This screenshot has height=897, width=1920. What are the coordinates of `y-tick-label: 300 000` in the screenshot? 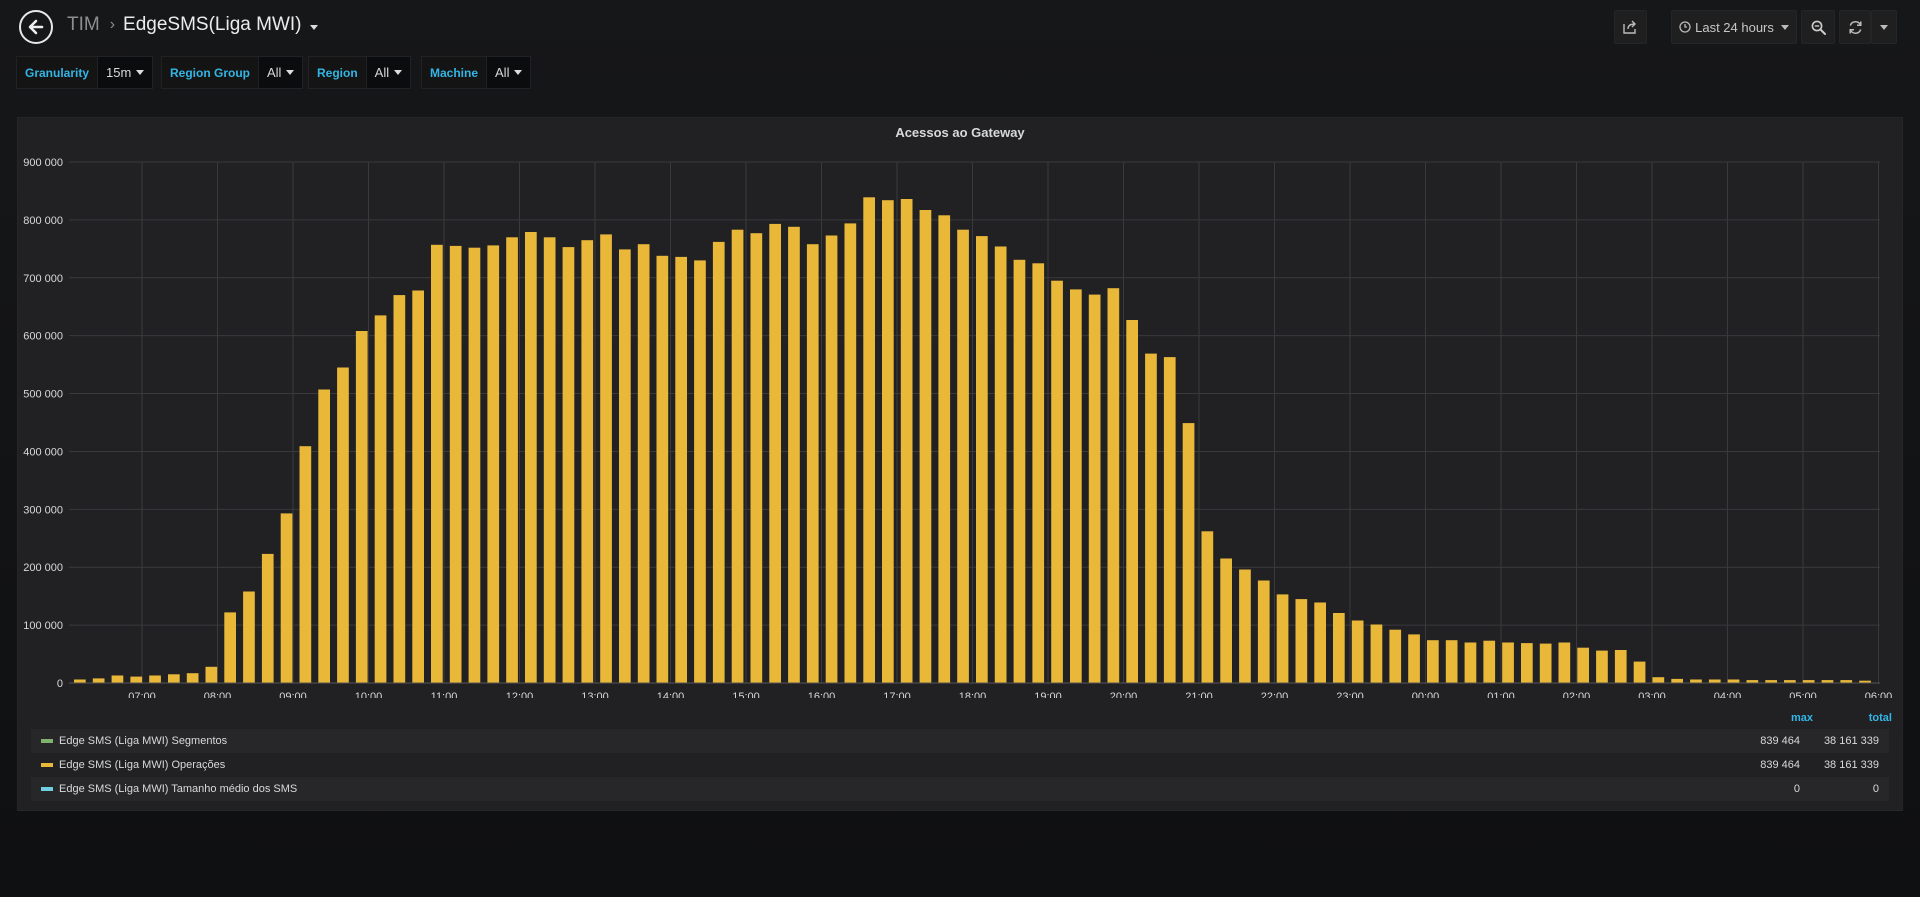 It's located at (43, 510).